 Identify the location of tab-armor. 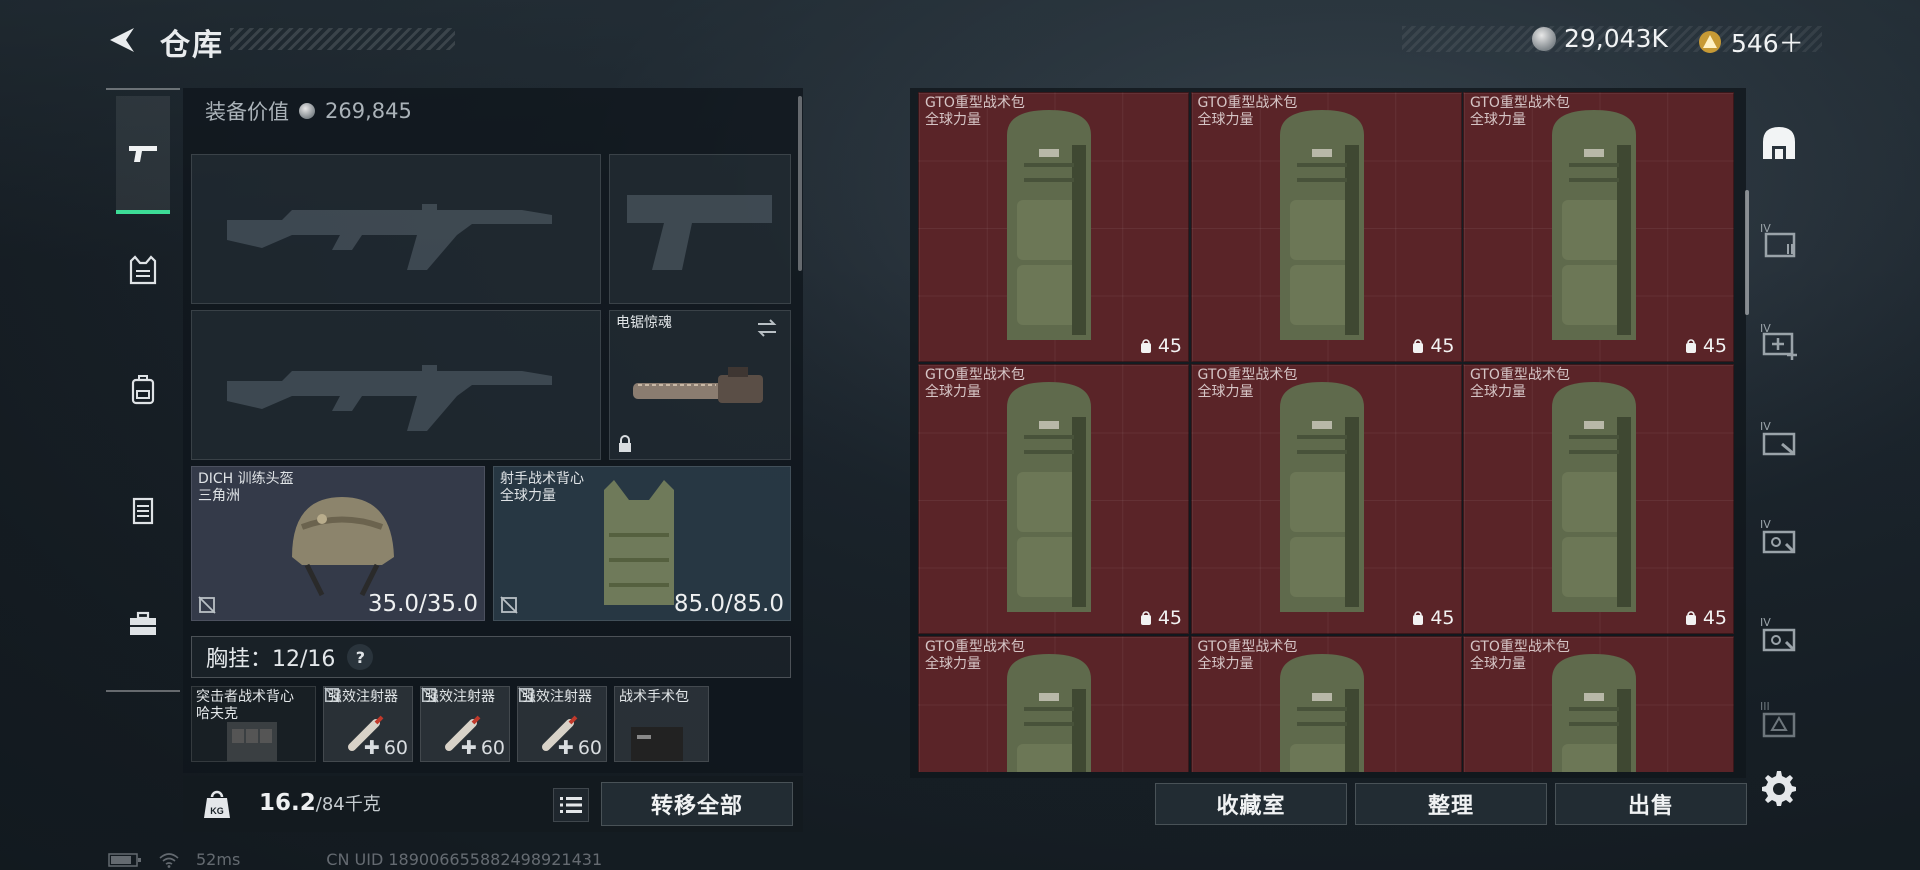
(143, 270).